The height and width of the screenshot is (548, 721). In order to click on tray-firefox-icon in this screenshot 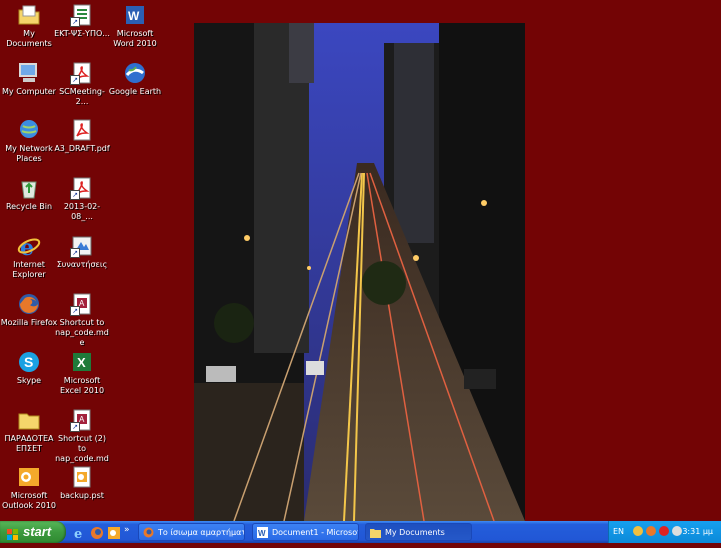, I will do `click(651, 531)`.